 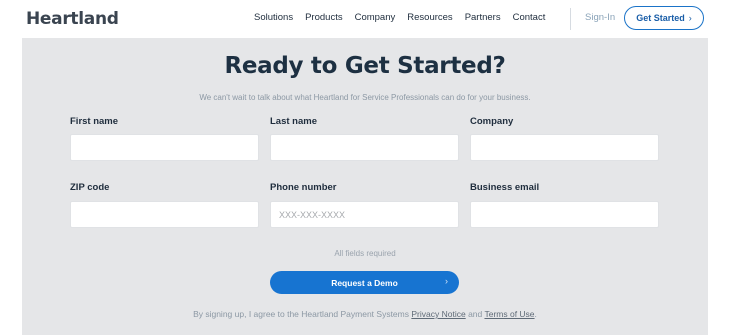 I want to click on nav-contact: Contact, so click(x=529, y=17).